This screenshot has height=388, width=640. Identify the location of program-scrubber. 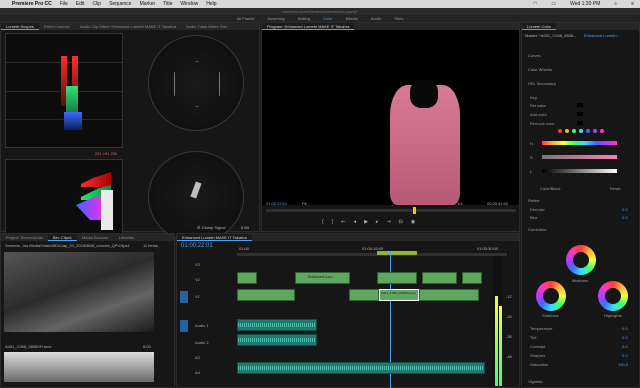
(391, 210).